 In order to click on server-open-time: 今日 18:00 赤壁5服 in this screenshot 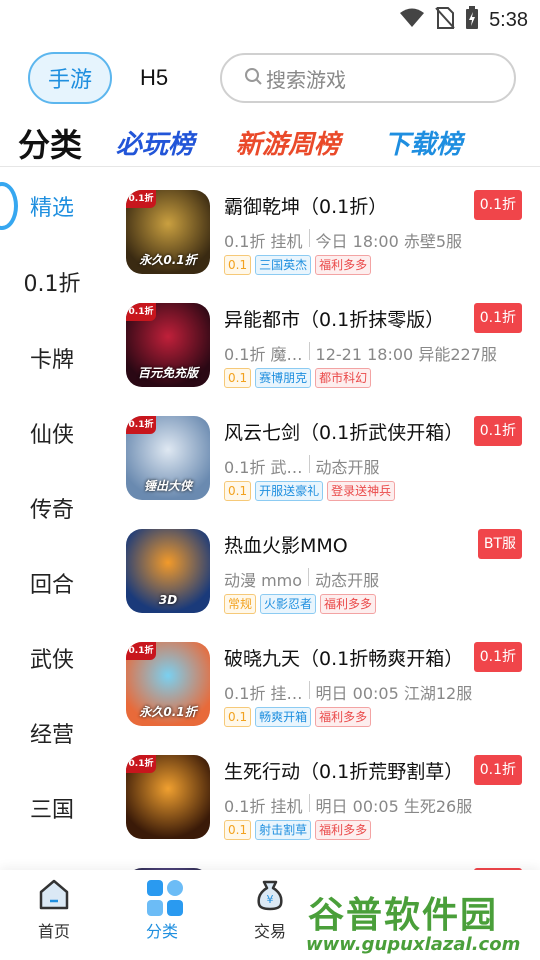, I will do `click(389, 241)`.